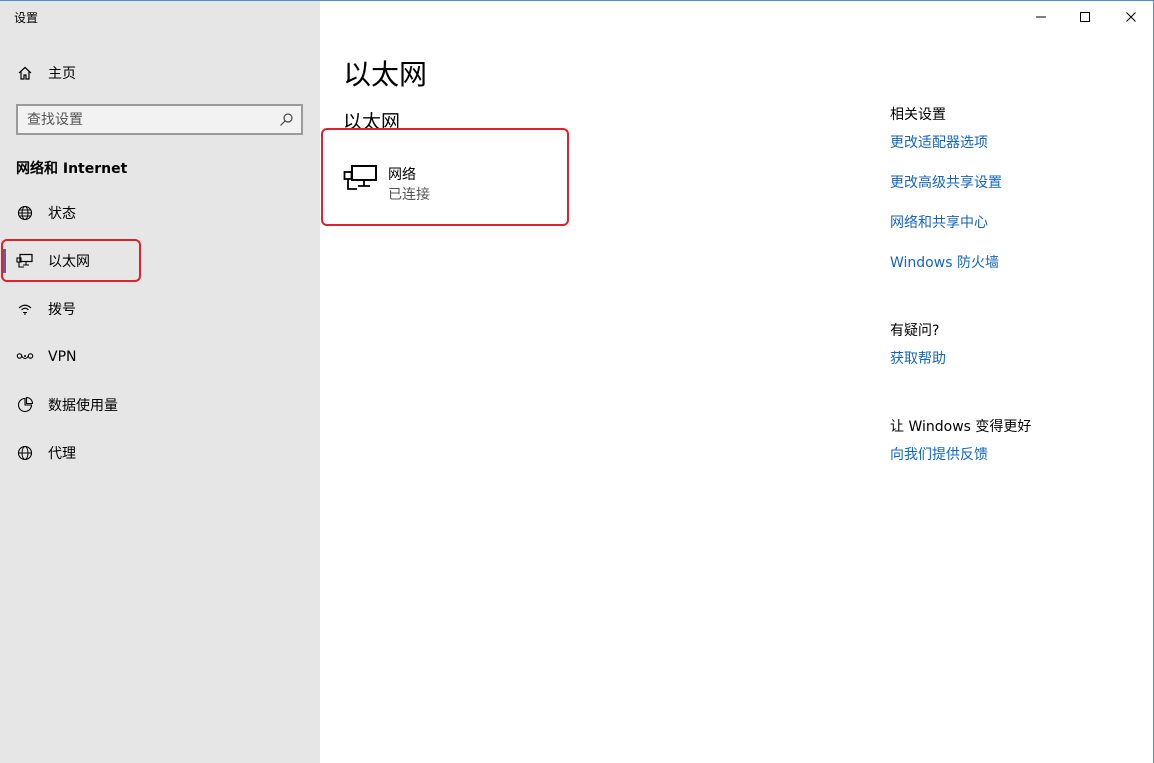 The height and width of the screenshot is (763, 1154). I want to click on give-feedback-link: 向我们提供反馈, so click(939, 454).